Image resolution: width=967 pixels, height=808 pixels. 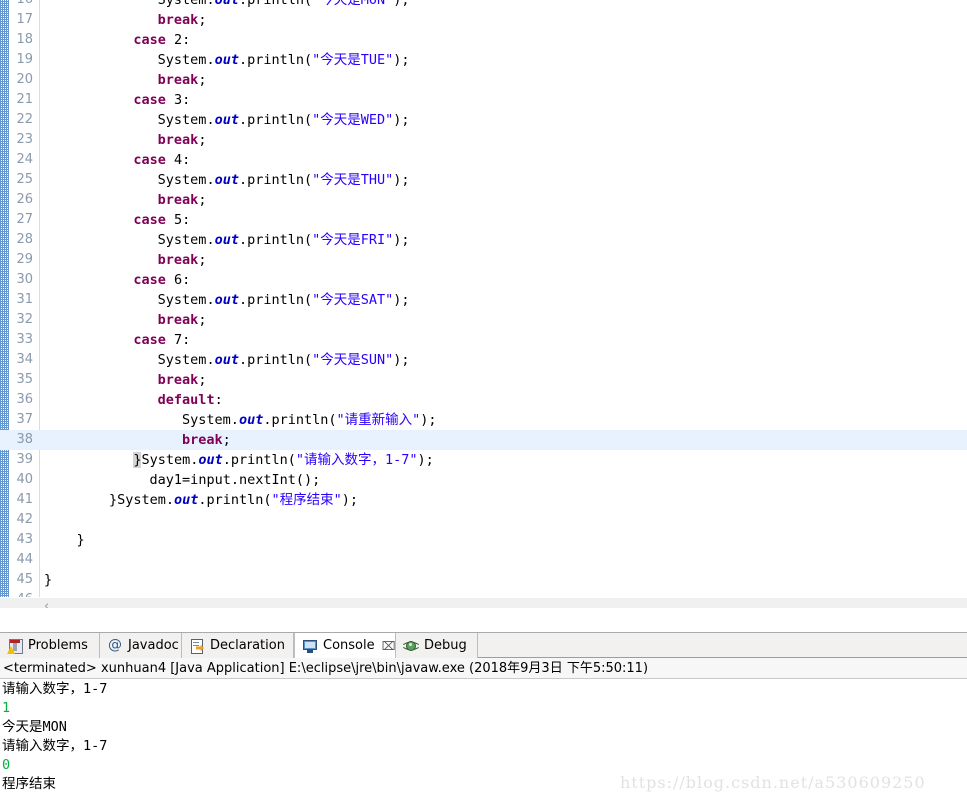 I want to click on console-output-line: 今天是MON, so click(x=34, y=727).